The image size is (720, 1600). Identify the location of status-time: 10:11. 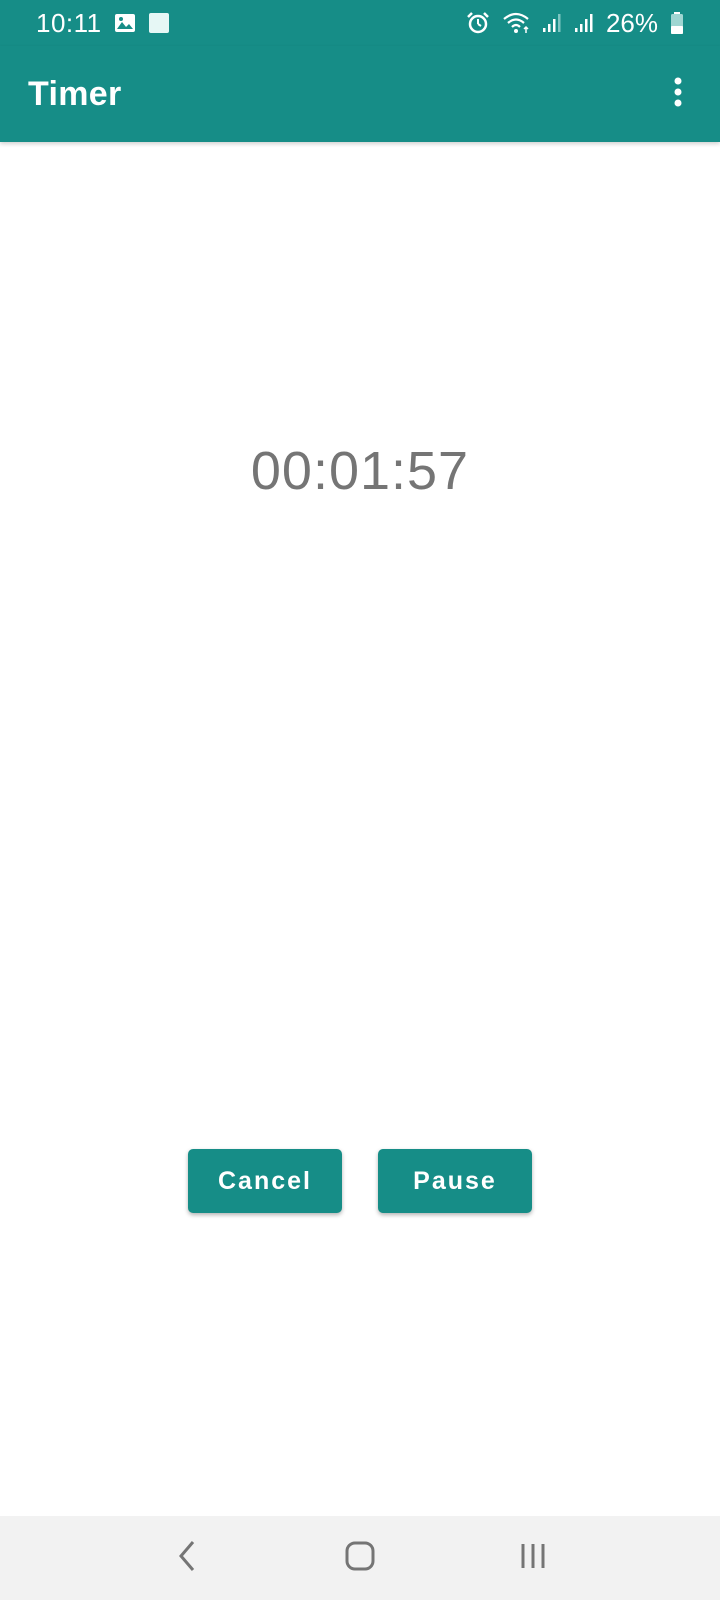
(69, 22).